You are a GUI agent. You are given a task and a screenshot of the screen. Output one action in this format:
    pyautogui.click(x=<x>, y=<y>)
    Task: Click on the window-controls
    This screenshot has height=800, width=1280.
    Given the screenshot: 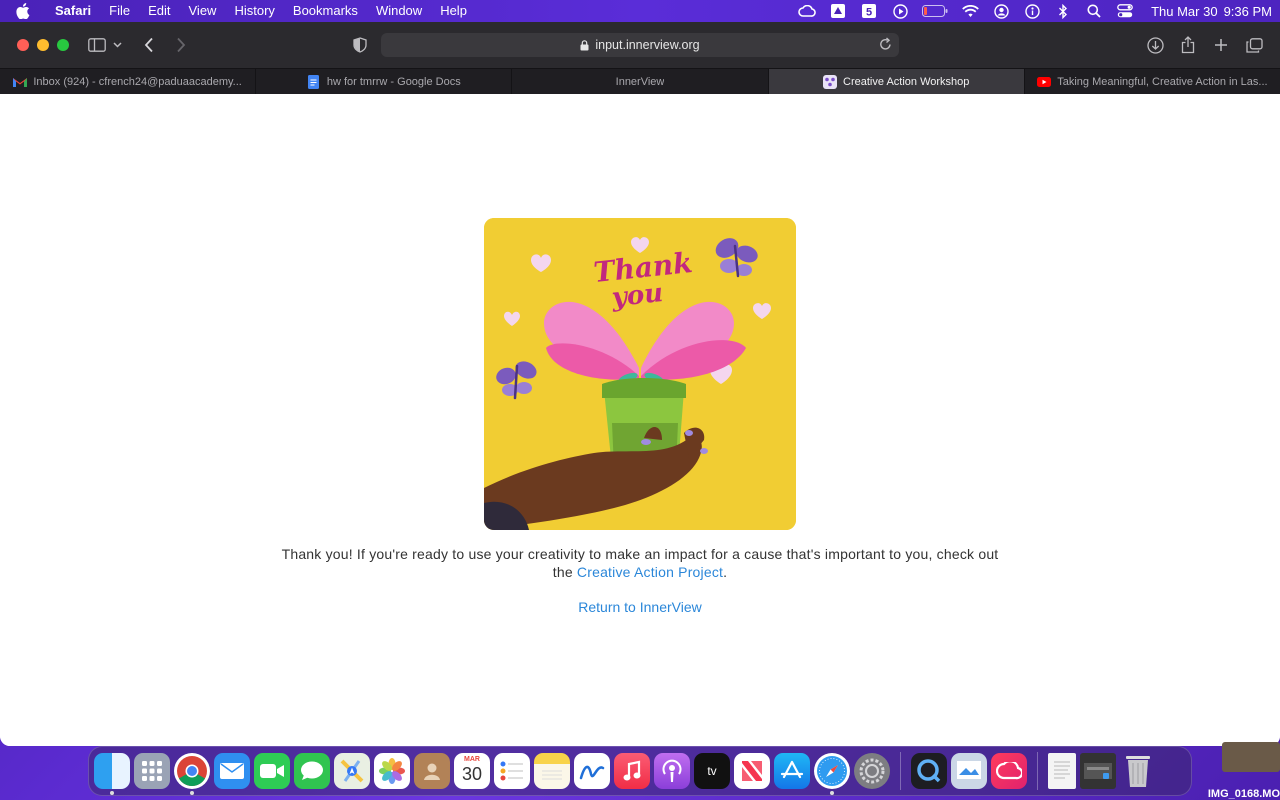 What is the action you would take?
    pyautogui.click(x=43, y=45)
    